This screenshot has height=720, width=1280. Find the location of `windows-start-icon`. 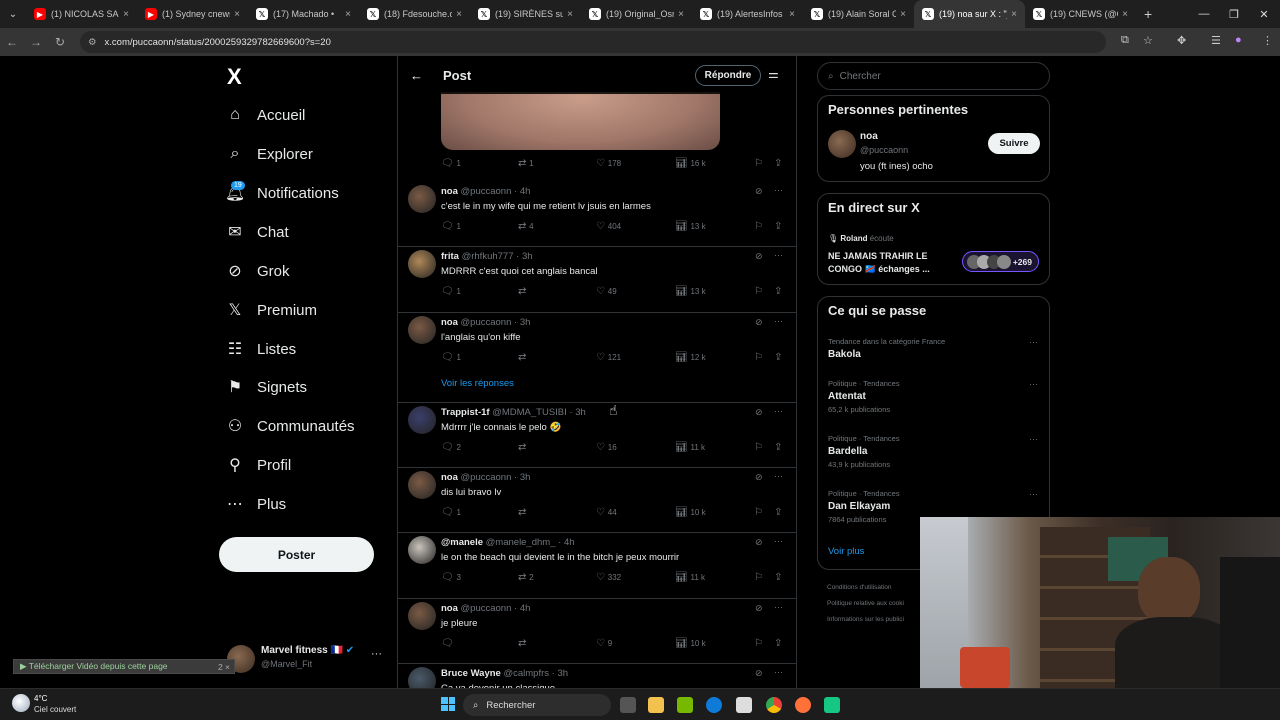

windows-start-icon is located at coordinates (448, 704).